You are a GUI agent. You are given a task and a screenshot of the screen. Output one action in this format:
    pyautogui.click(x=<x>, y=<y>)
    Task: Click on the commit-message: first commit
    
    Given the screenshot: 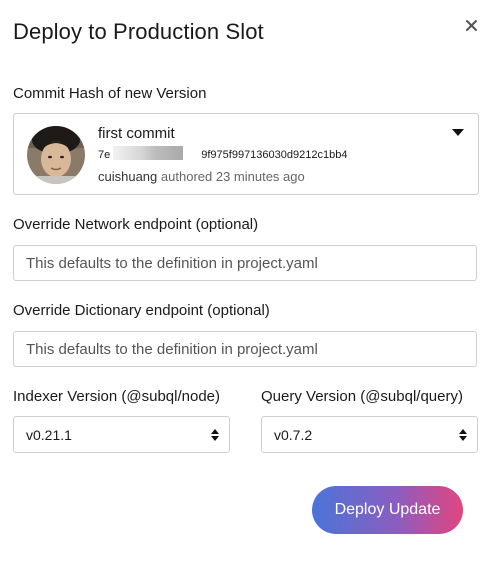 What is the action you would take?
    pyautogui.click(x=136, y=133)
    